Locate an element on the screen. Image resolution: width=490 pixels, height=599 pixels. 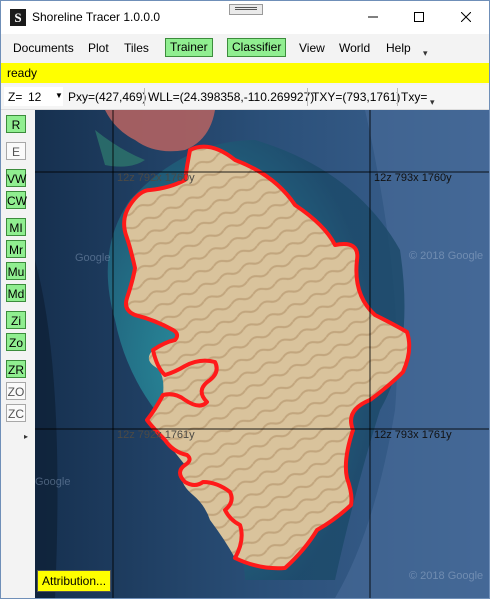
zoom-label: Z= is located at coordinates (15, 97).